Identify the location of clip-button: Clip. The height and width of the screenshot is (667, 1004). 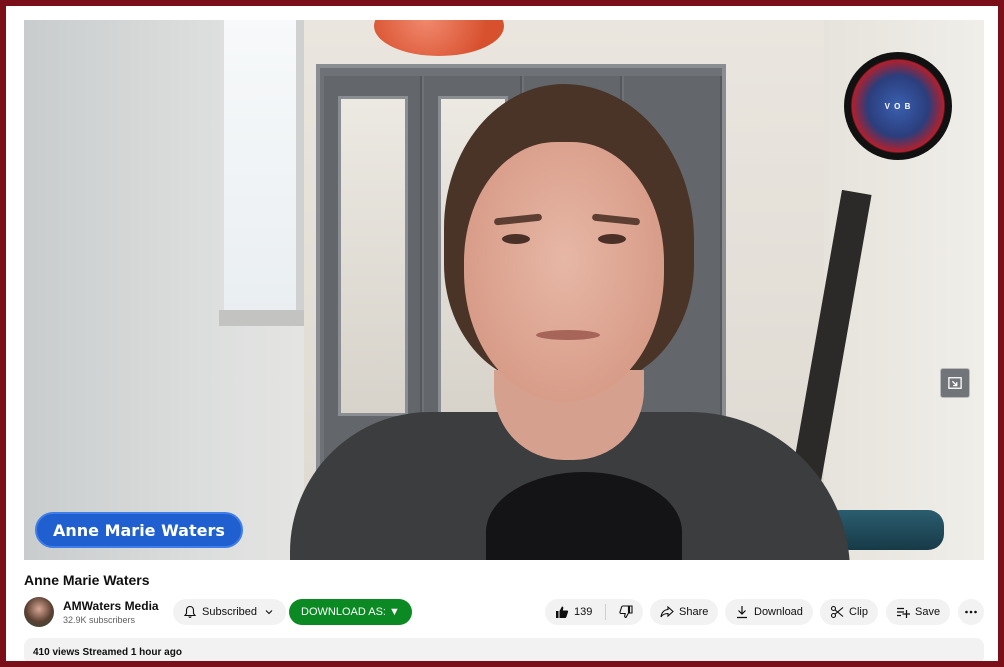
(849, 612).